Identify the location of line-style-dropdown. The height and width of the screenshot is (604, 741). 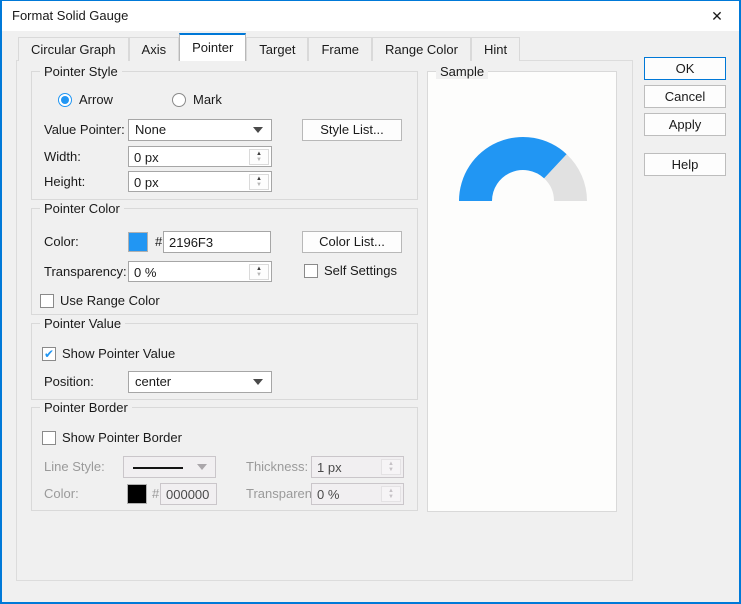
(169, 467).